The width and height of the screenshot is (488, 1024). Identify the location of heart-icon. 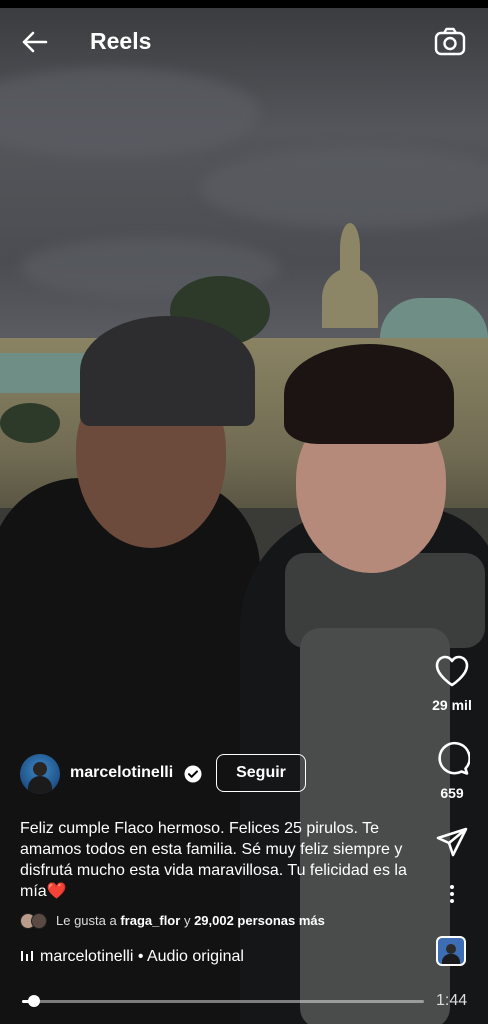
(452, 671).